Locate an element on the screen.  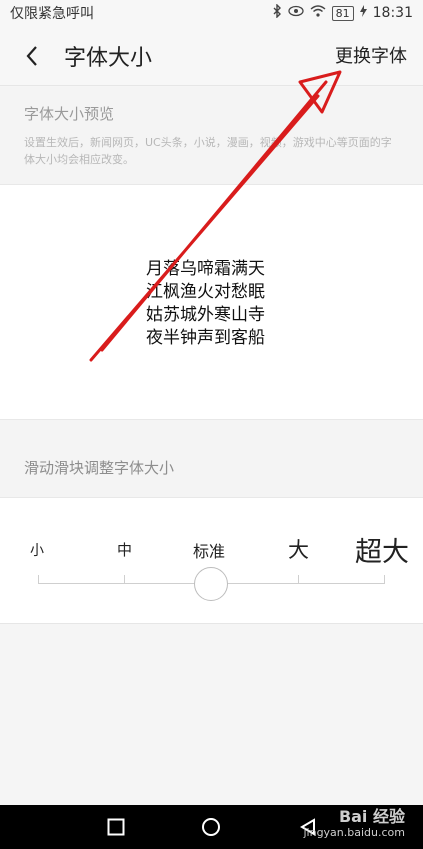
eye-icon is located at coordinates (295, 13).